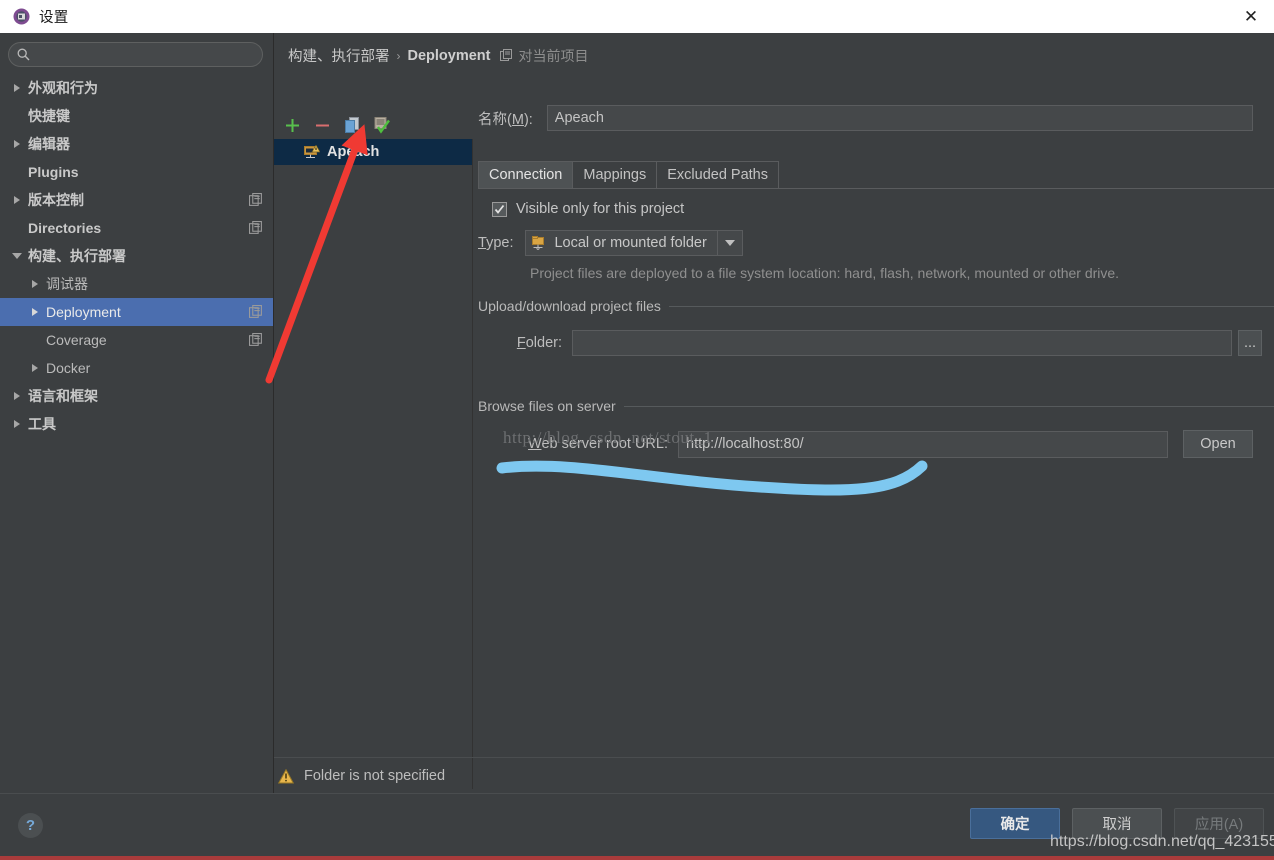 The image size is (1274, 860). What do you see at coordinates (339, 55) in the screenshot?
I see `breadcrumb-parent: 构建、执行部署` at bounding box center [339, 55].